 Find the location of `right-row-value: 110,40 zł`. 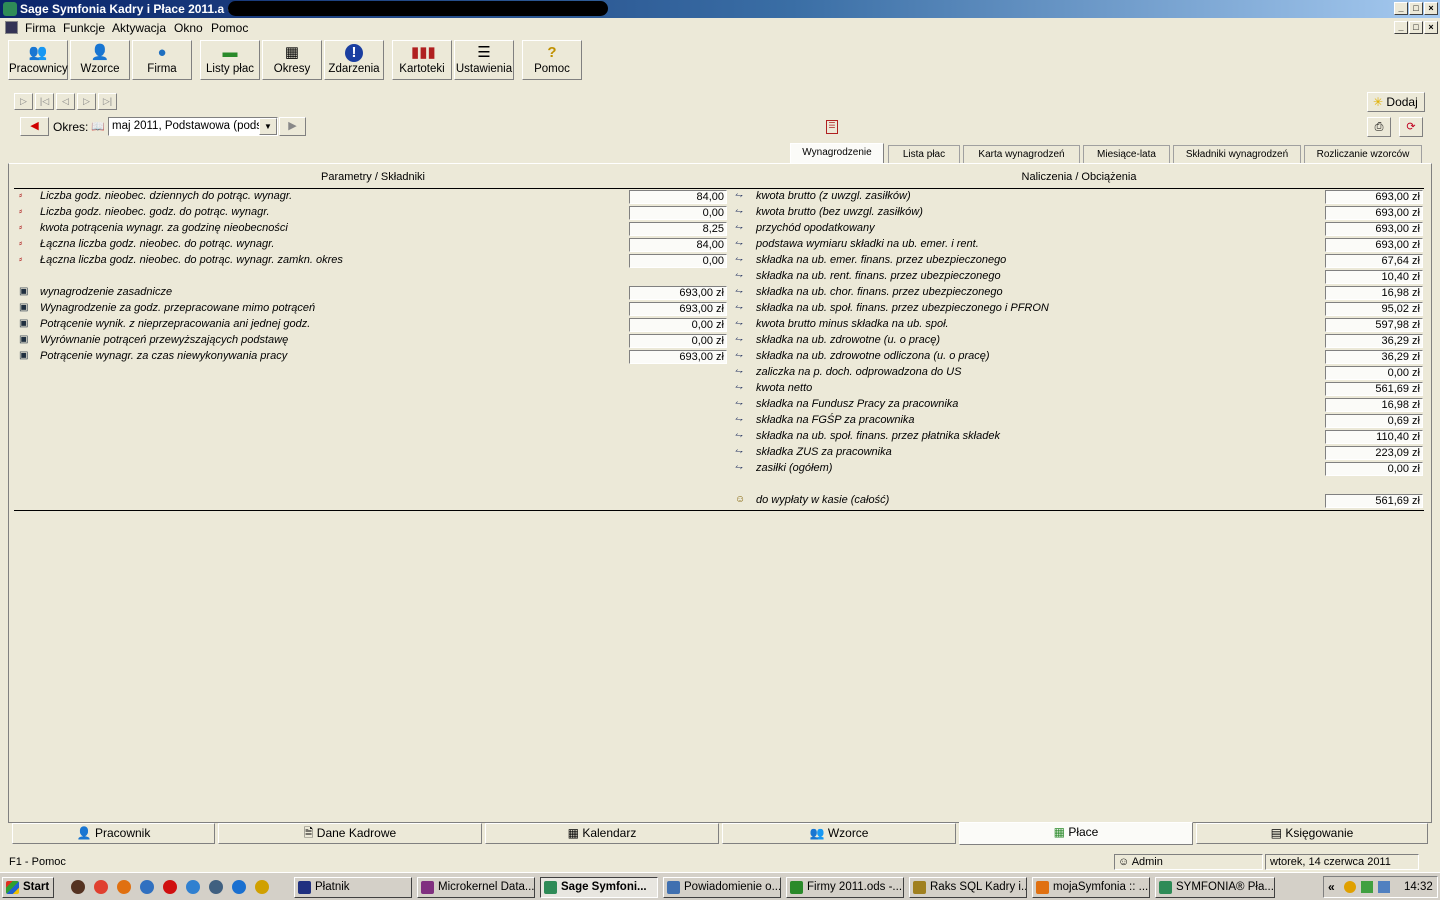

right-row-value: 110,40 zł is located at coordinates (1374, 437).